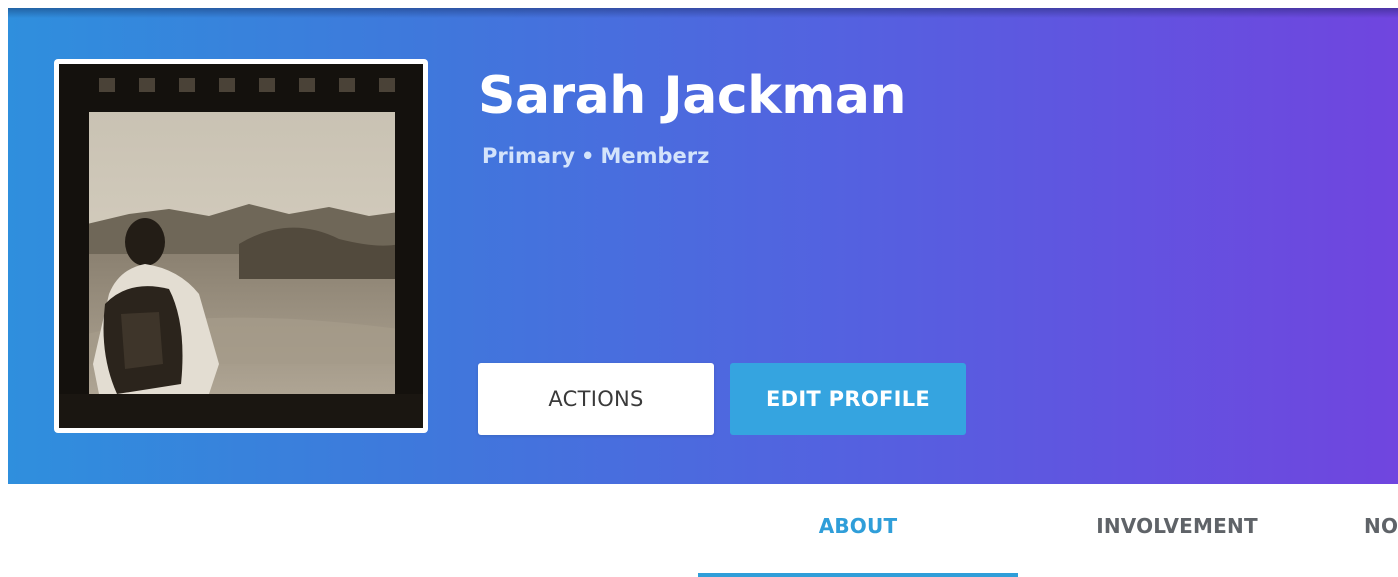 The image size is (1398, 577). Describe the element at coordinates (529, 156) in the screenshot. I see `profile-role: Primary` at that location.